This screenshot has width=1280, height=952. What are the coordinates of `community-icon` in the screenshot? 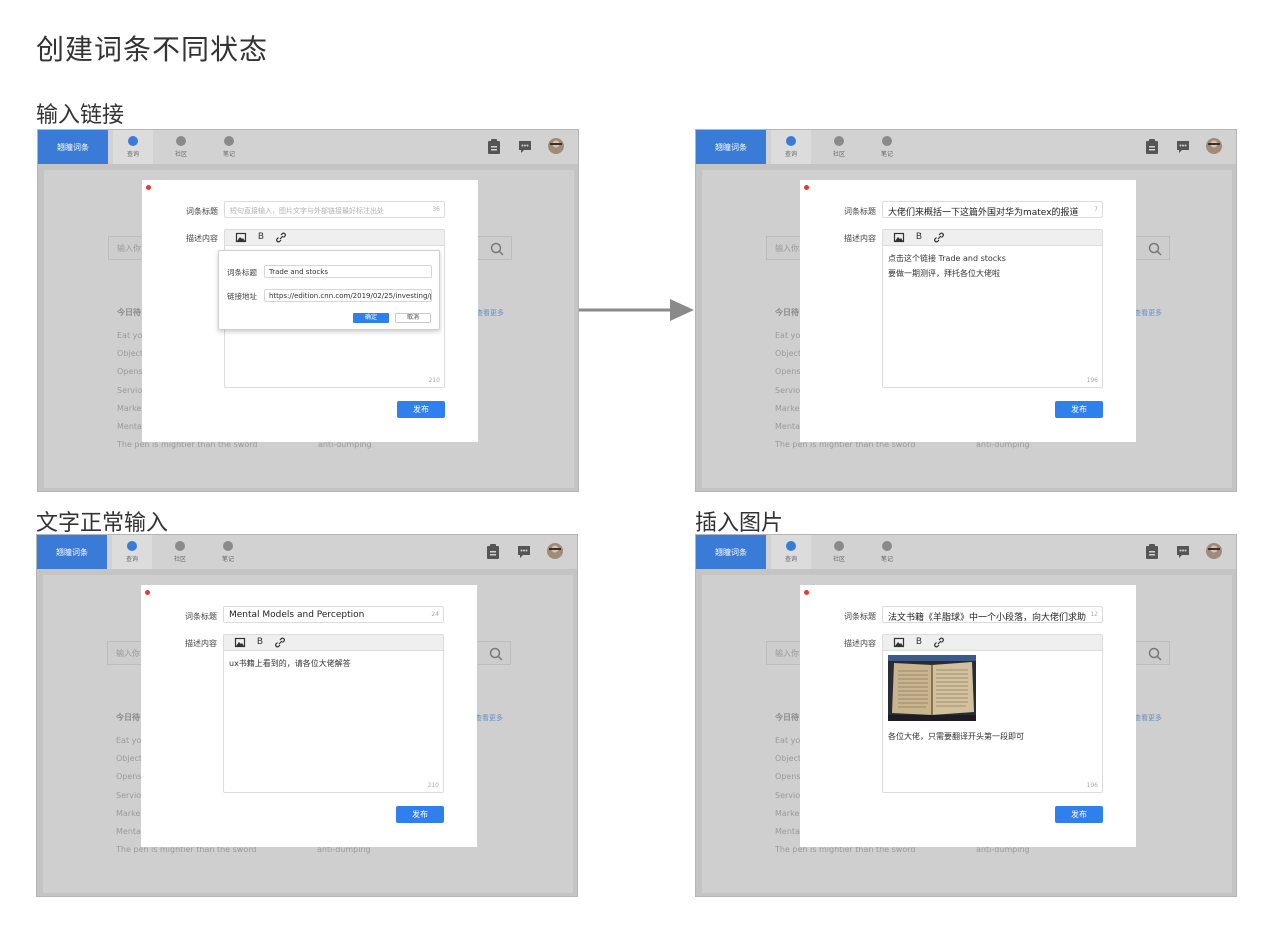 It's located at (839, 546).